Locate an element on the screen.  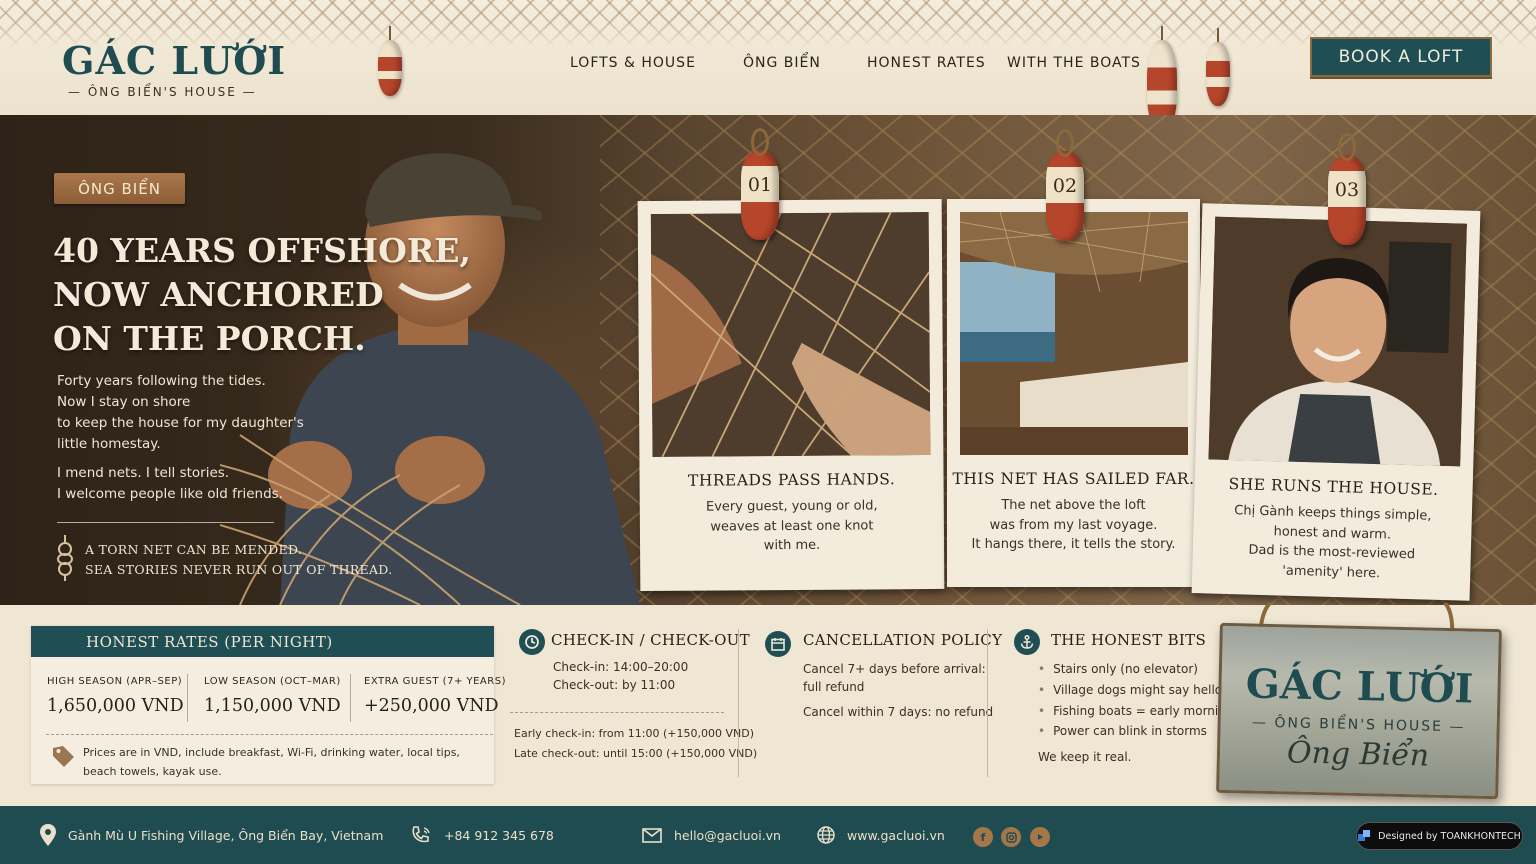
footer-email: hello@gacluoi.vn is located at coordinates (711, 835).